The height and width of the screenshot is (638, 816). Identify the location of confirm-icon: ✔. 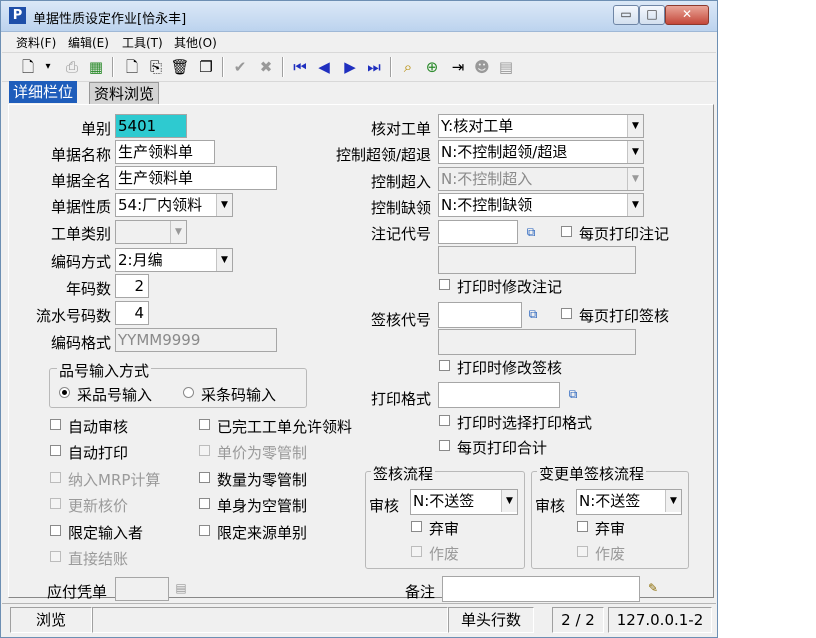
(240, 67).